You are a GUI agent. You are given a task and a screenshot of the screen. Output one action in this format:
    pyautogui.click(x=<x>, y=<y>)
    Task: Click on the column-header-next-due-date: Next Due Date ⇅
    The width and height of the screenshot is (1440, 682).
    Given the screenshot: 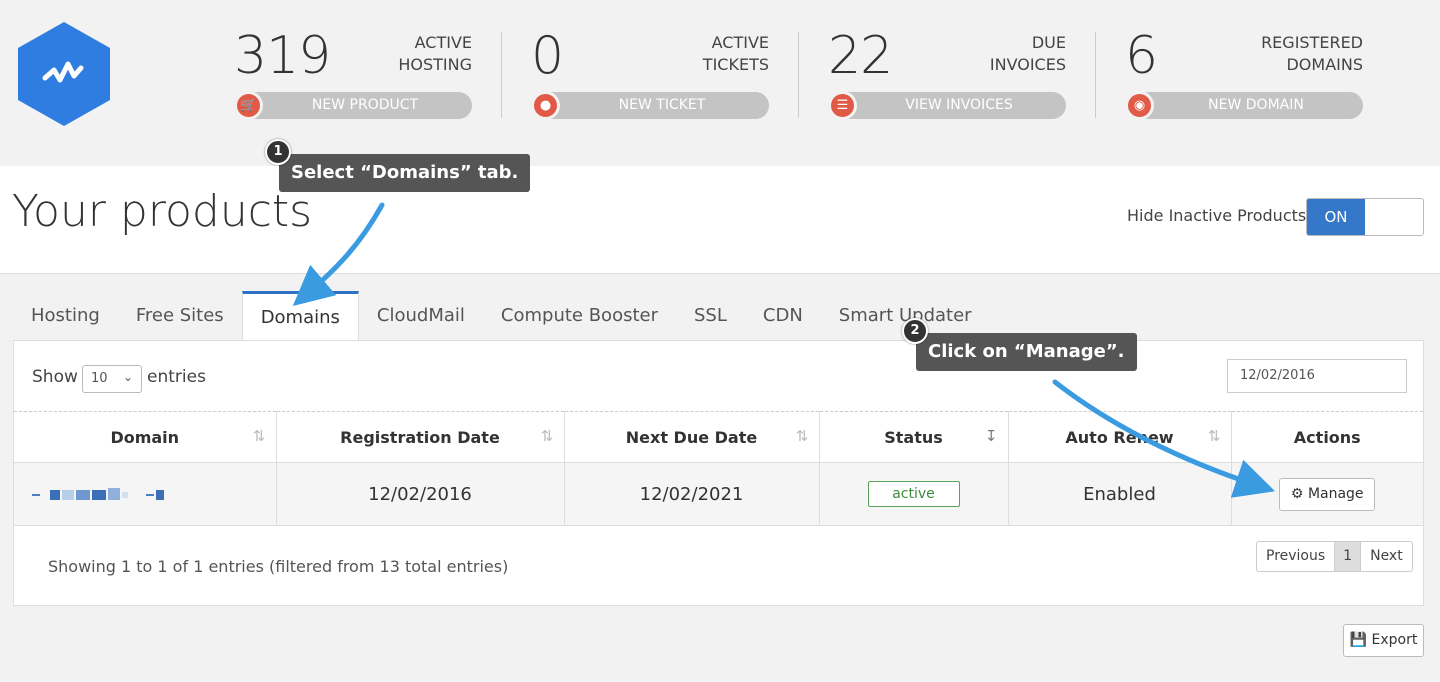 What is the action you would take?
    pyautogui.click(x=692, y=437)
    